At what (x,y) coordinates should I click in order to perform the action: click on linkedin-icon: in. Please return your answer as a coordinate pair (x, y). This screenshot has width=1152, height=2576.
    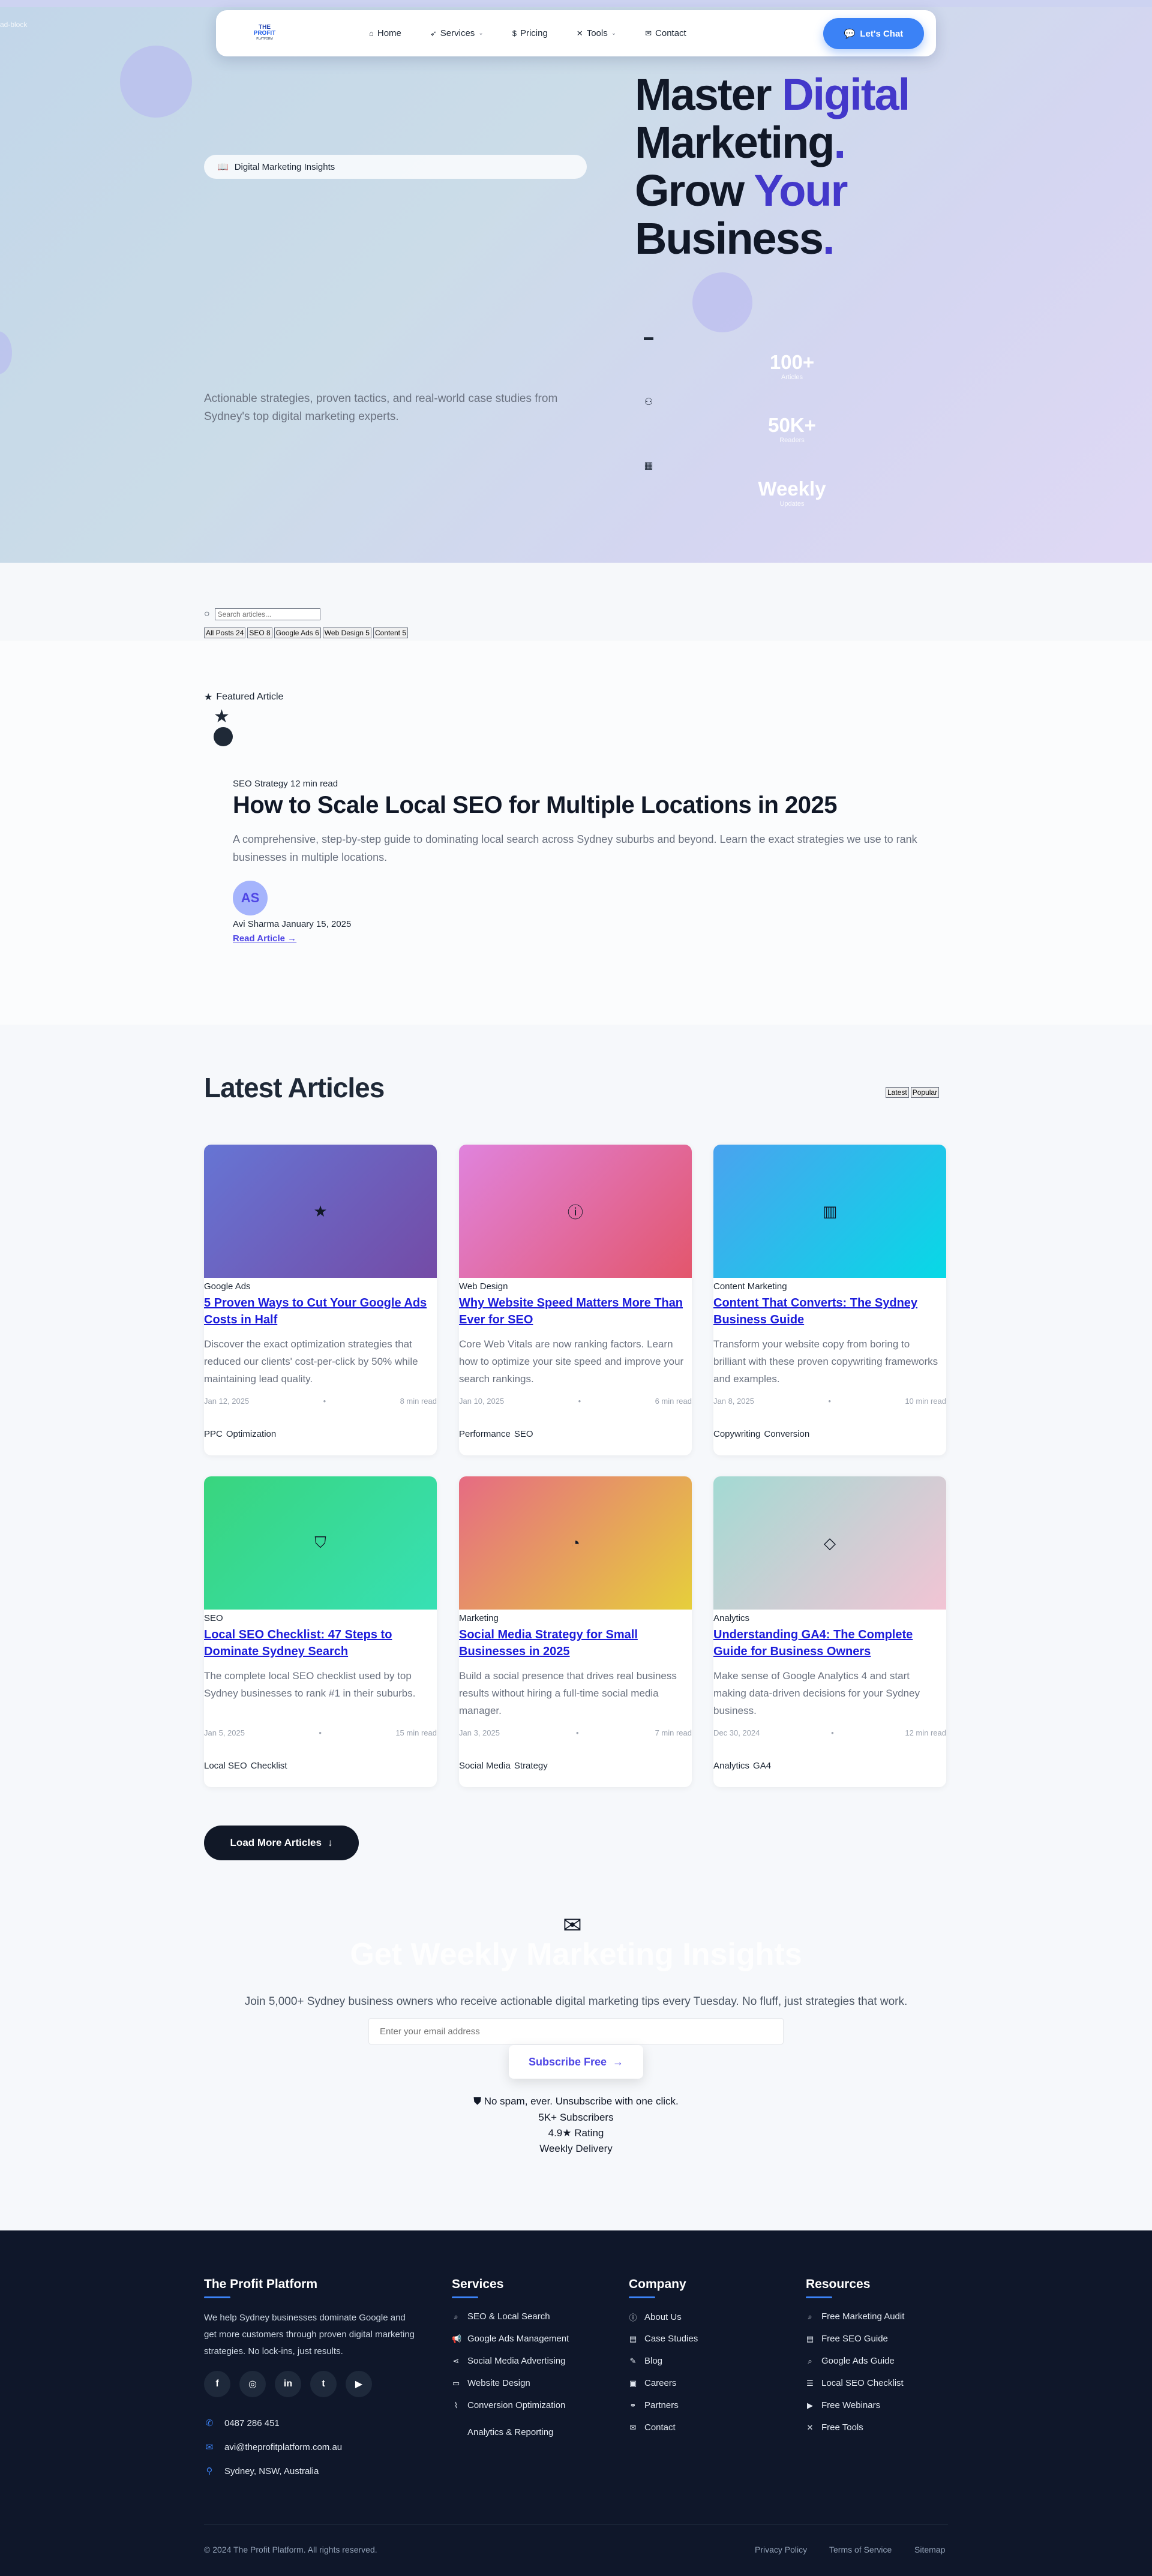
    Looking at the image, I should click on (288, 2384).